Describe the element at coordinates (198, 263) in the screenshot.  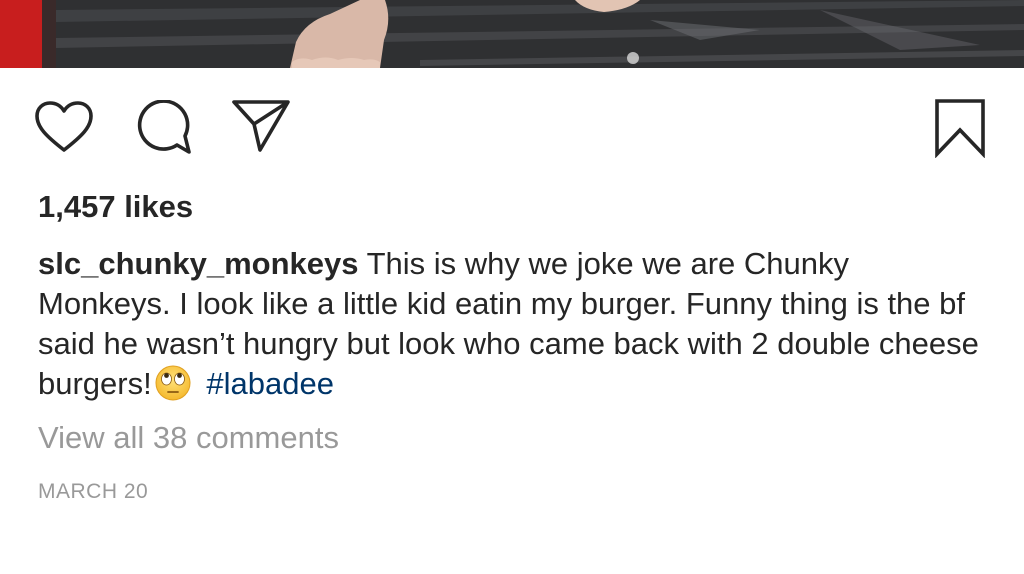
I see `caption-username: slc_chunky_monkeys` at that location.